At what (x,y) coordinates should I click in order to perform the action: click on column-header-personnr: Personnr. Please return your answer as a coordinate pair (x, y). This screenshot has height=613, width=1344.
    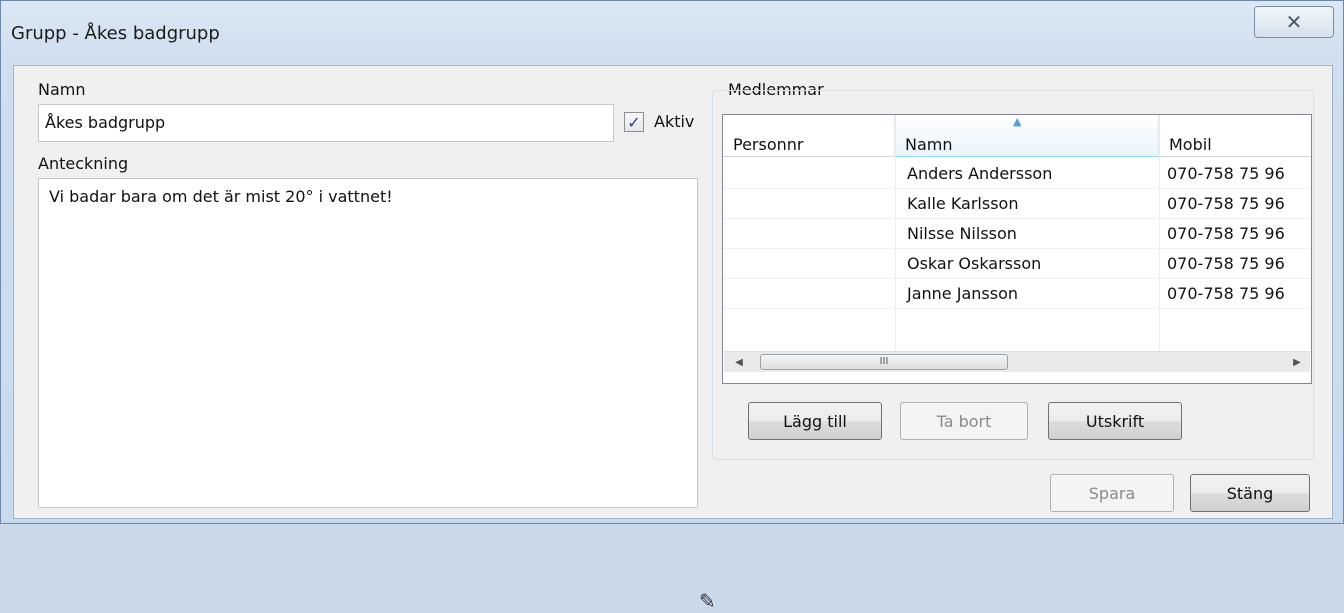
    Looking at the image, I should click on (809, 136).